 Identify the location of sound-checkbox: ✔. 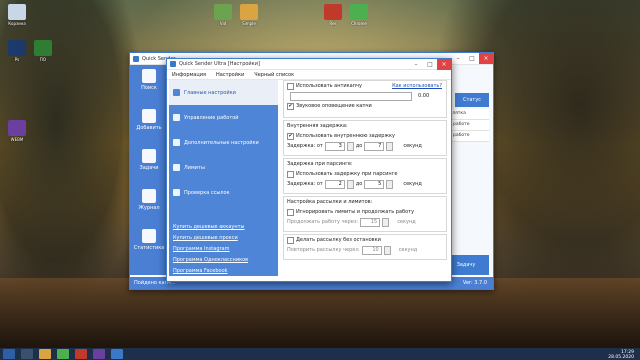
(290, 106).